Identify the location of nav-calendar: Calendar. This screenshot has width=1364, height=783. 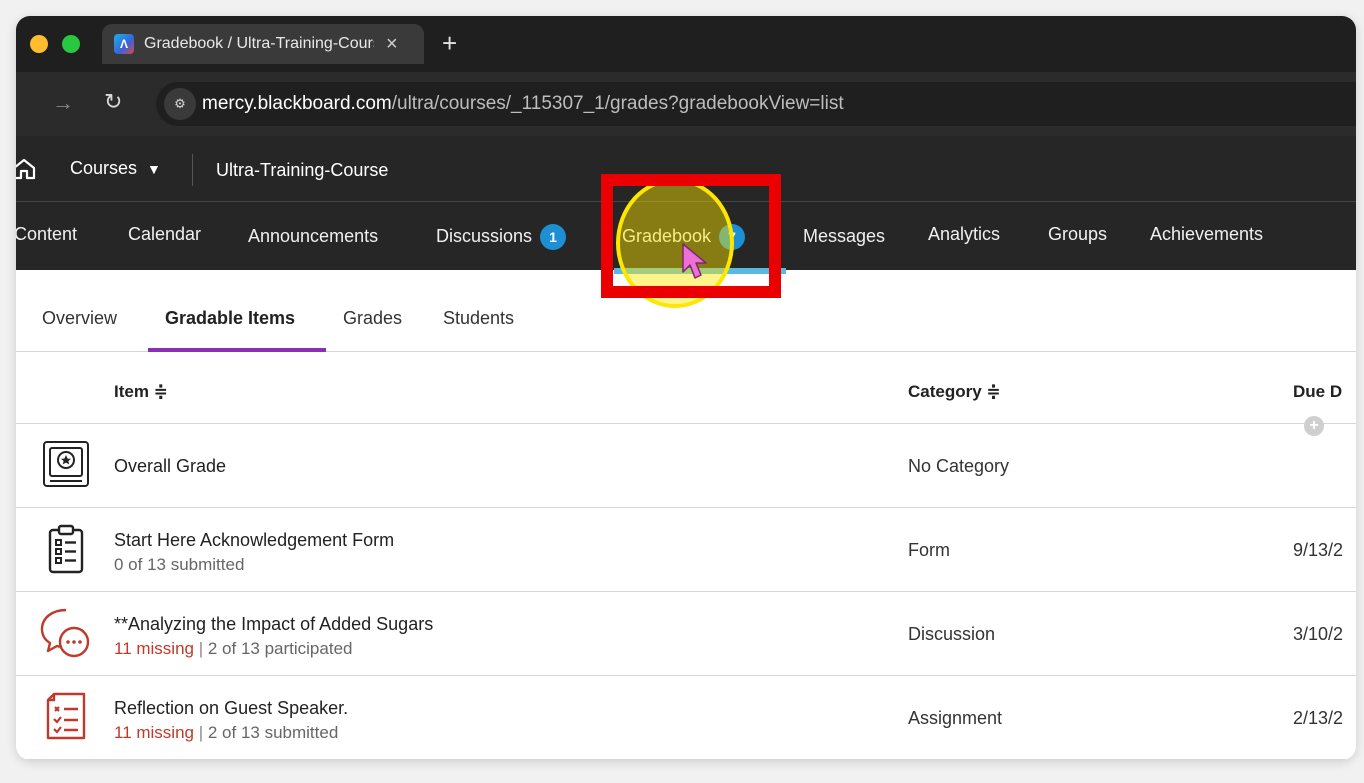
(164, 234).